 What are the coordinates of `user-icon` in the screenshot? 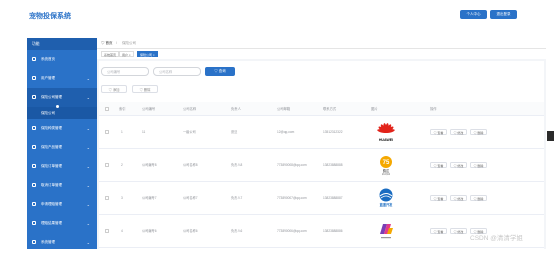 It's located at (34, 78).